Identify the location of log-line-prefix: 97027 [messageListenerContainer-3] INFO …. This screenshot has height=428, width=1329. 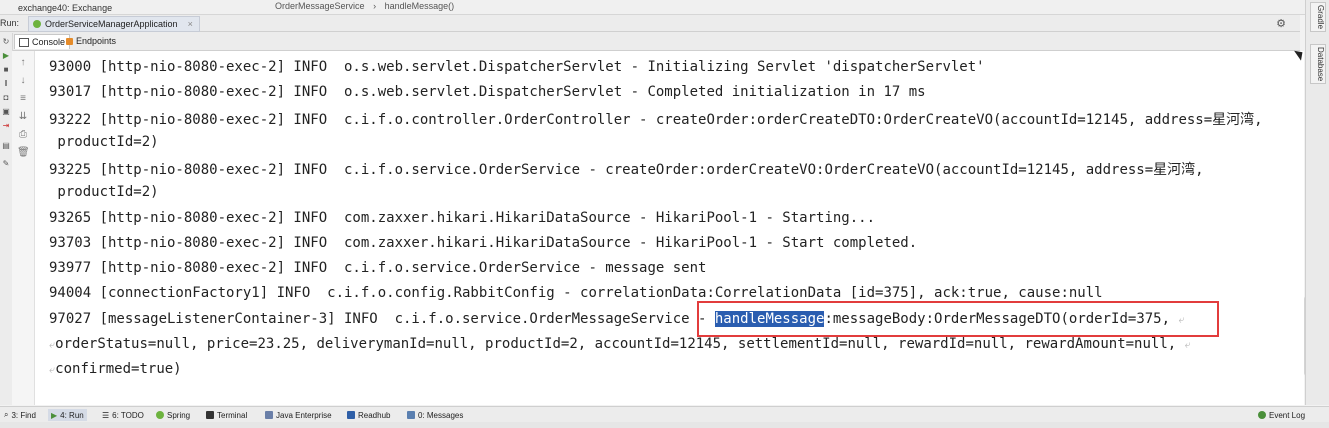
(382, 319).